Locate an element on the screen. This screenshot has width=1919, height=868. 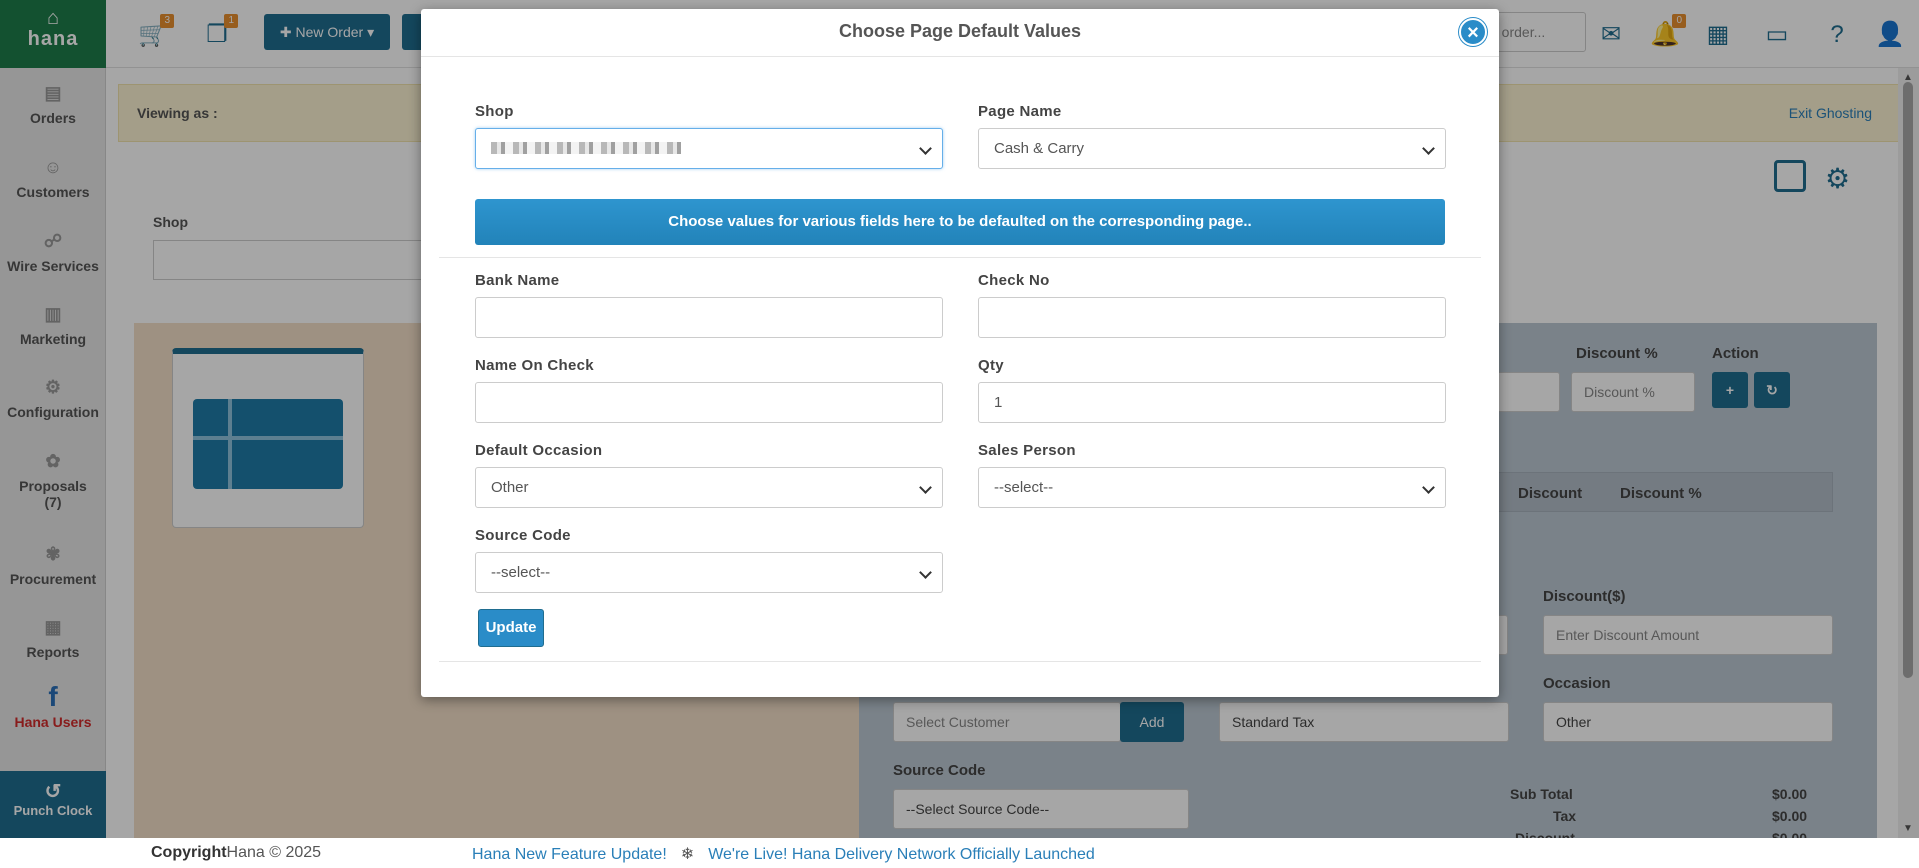
source-code-select: --select-- is located at coordinates (709, 572).